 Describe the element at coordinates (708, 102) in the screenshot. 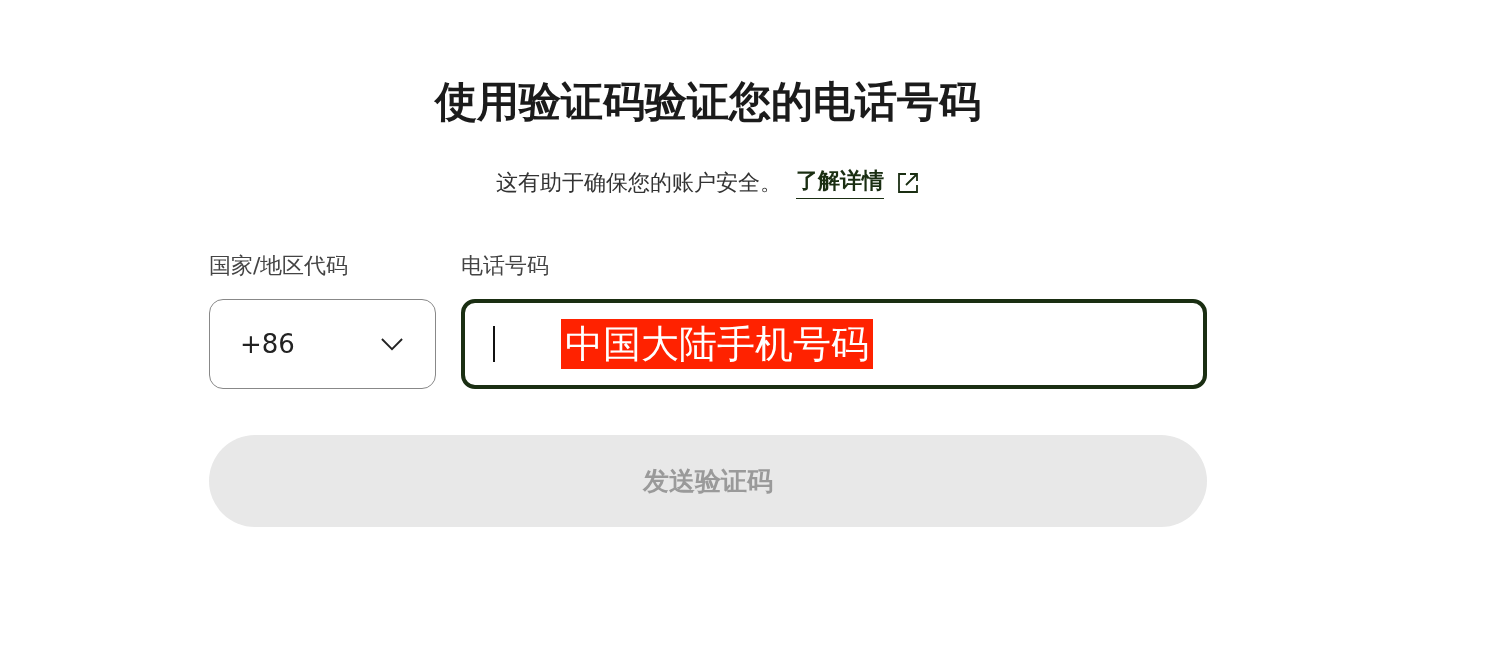

I see `page-title: 使用验证码验证您的电话号码` at that location.